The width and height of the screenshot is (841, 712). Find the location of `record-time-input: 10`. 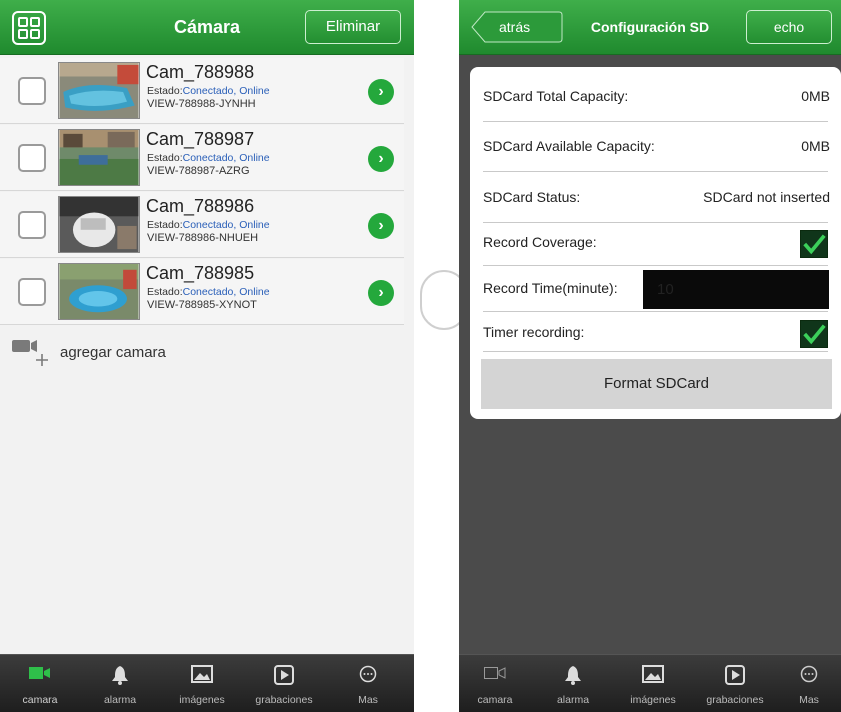

record-time-input: 10 is located at coordinates (736, 289).